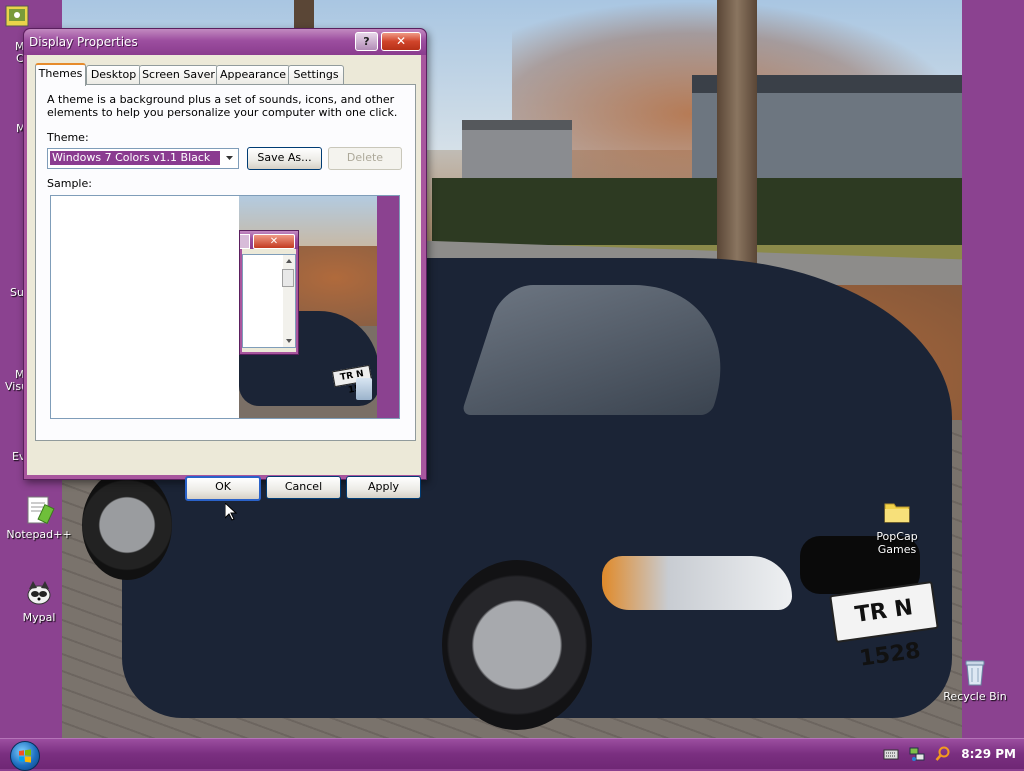 The image size is (1024, 771). I want to click on sample-label: Sample:, so click(69, 183).